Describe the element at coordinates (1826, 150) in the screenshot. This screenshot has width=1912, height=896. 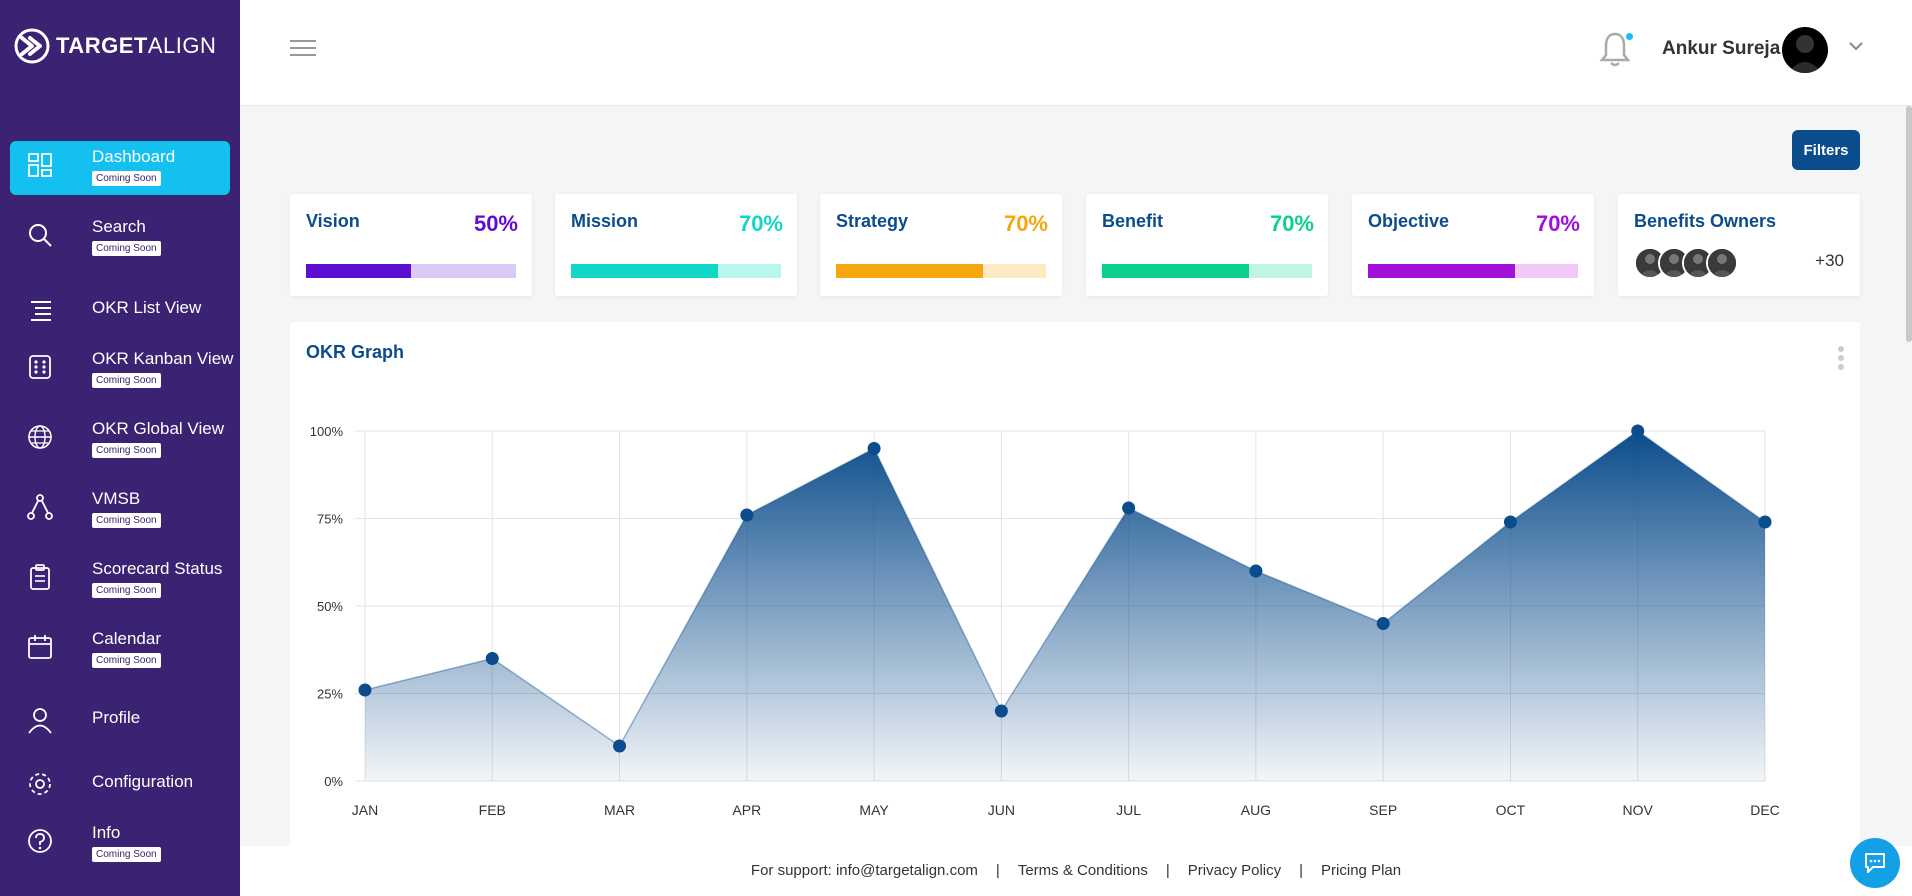
I see `filters-button: Filters` at that location.